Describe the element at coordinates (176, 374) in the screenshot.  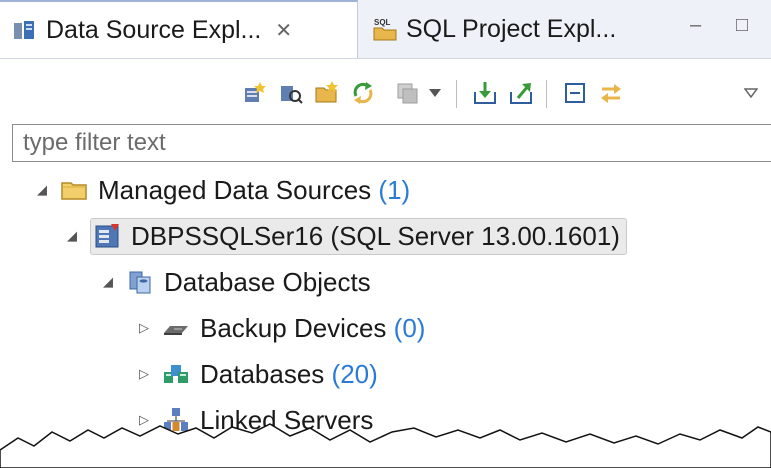
I see `databases-icon` at that location.